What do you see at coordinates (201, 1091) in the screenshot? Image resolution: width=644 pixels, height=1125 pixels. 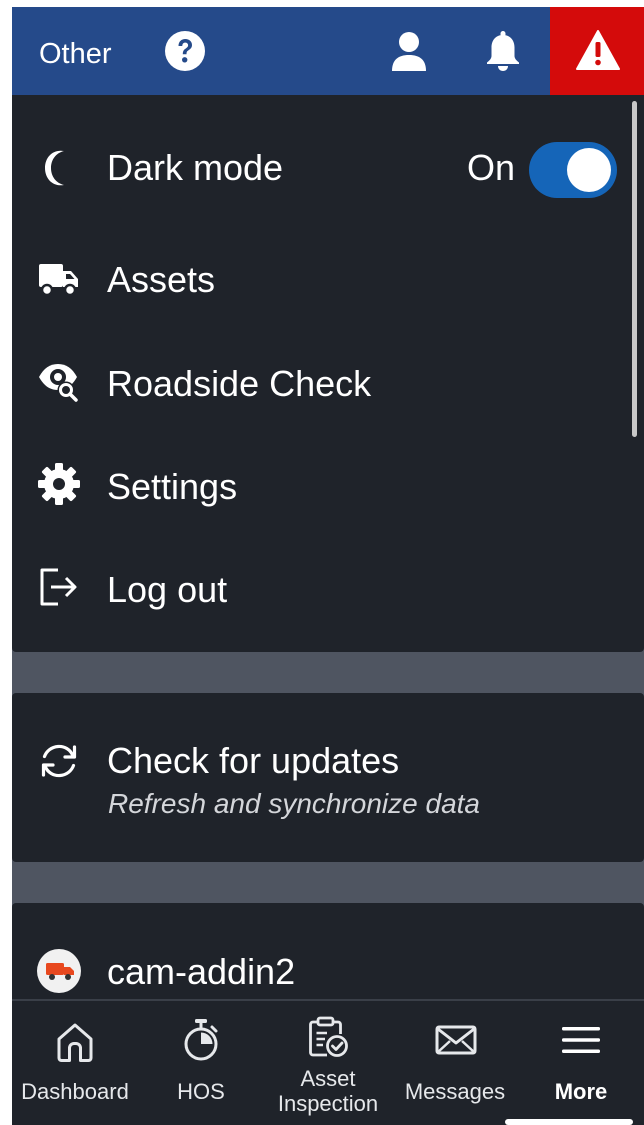 I see `nav-hos-label: HOS` at bounding box center [201, 1091].